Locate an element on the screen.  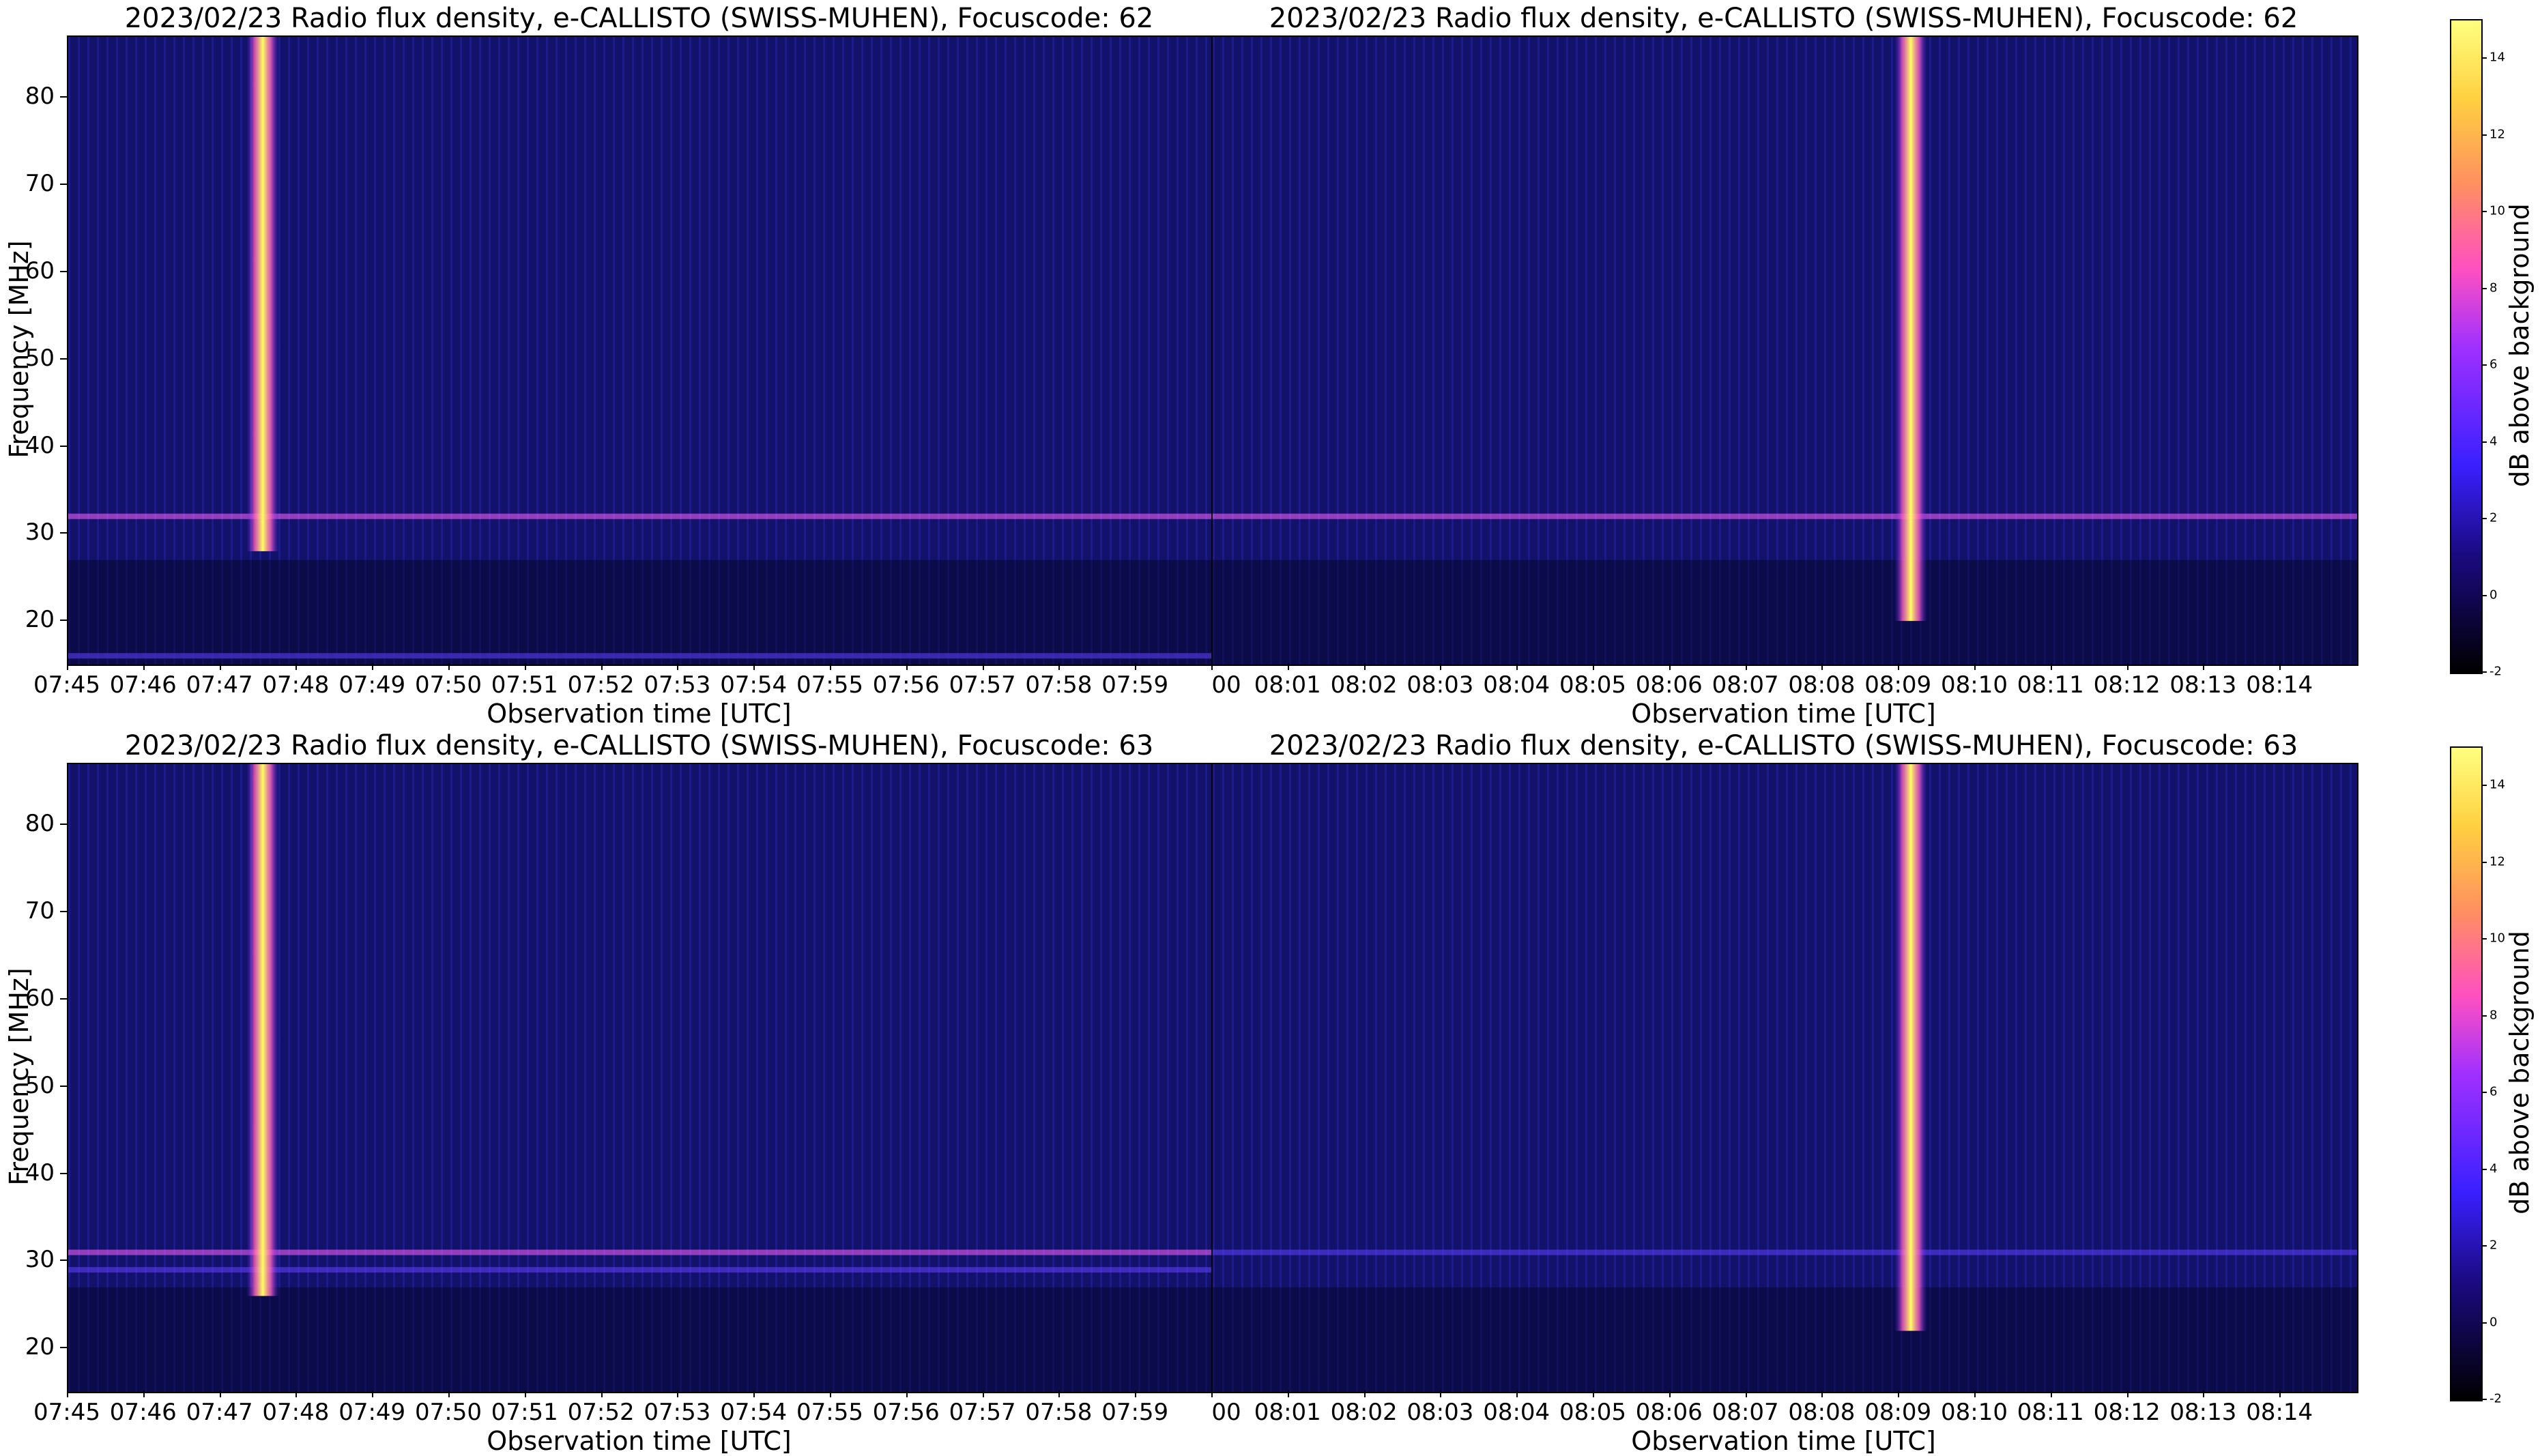
radio-burst is located at coordinates (1910, 329).